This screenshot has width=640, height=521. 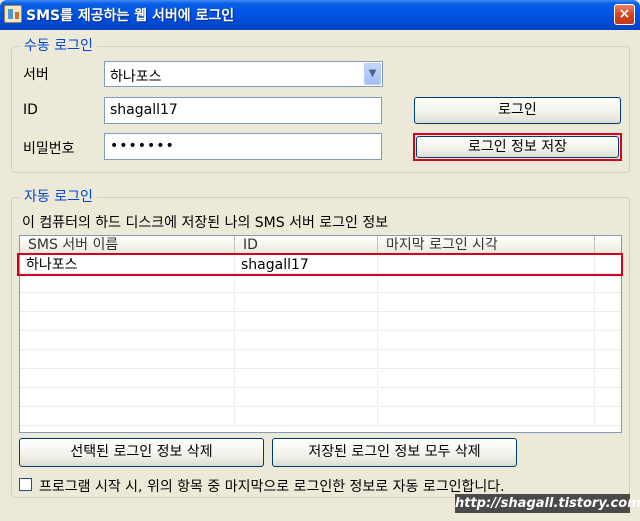 What do you see at coordinates (58, 46) in the screenshot?
I see `manual-login-legend: 수동 로그인` at bounding box center [58, 46].